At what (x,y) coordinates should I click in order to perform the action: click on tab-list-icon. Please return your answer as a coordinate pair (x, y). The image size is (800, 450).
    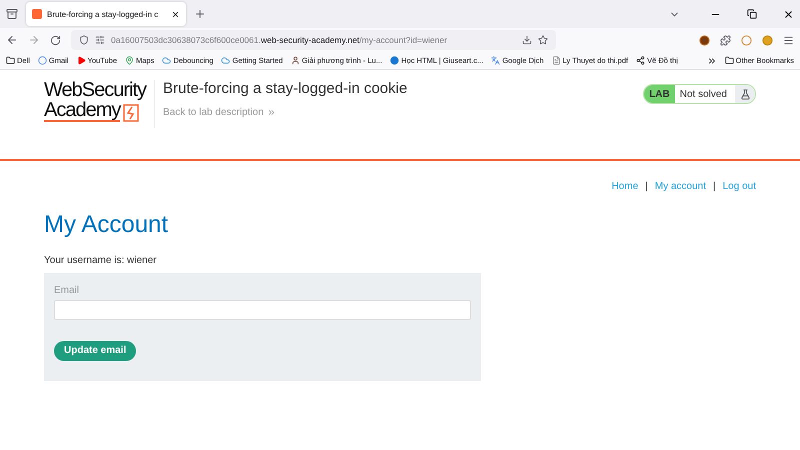
    Looking at the image, I should click on (12, 14).